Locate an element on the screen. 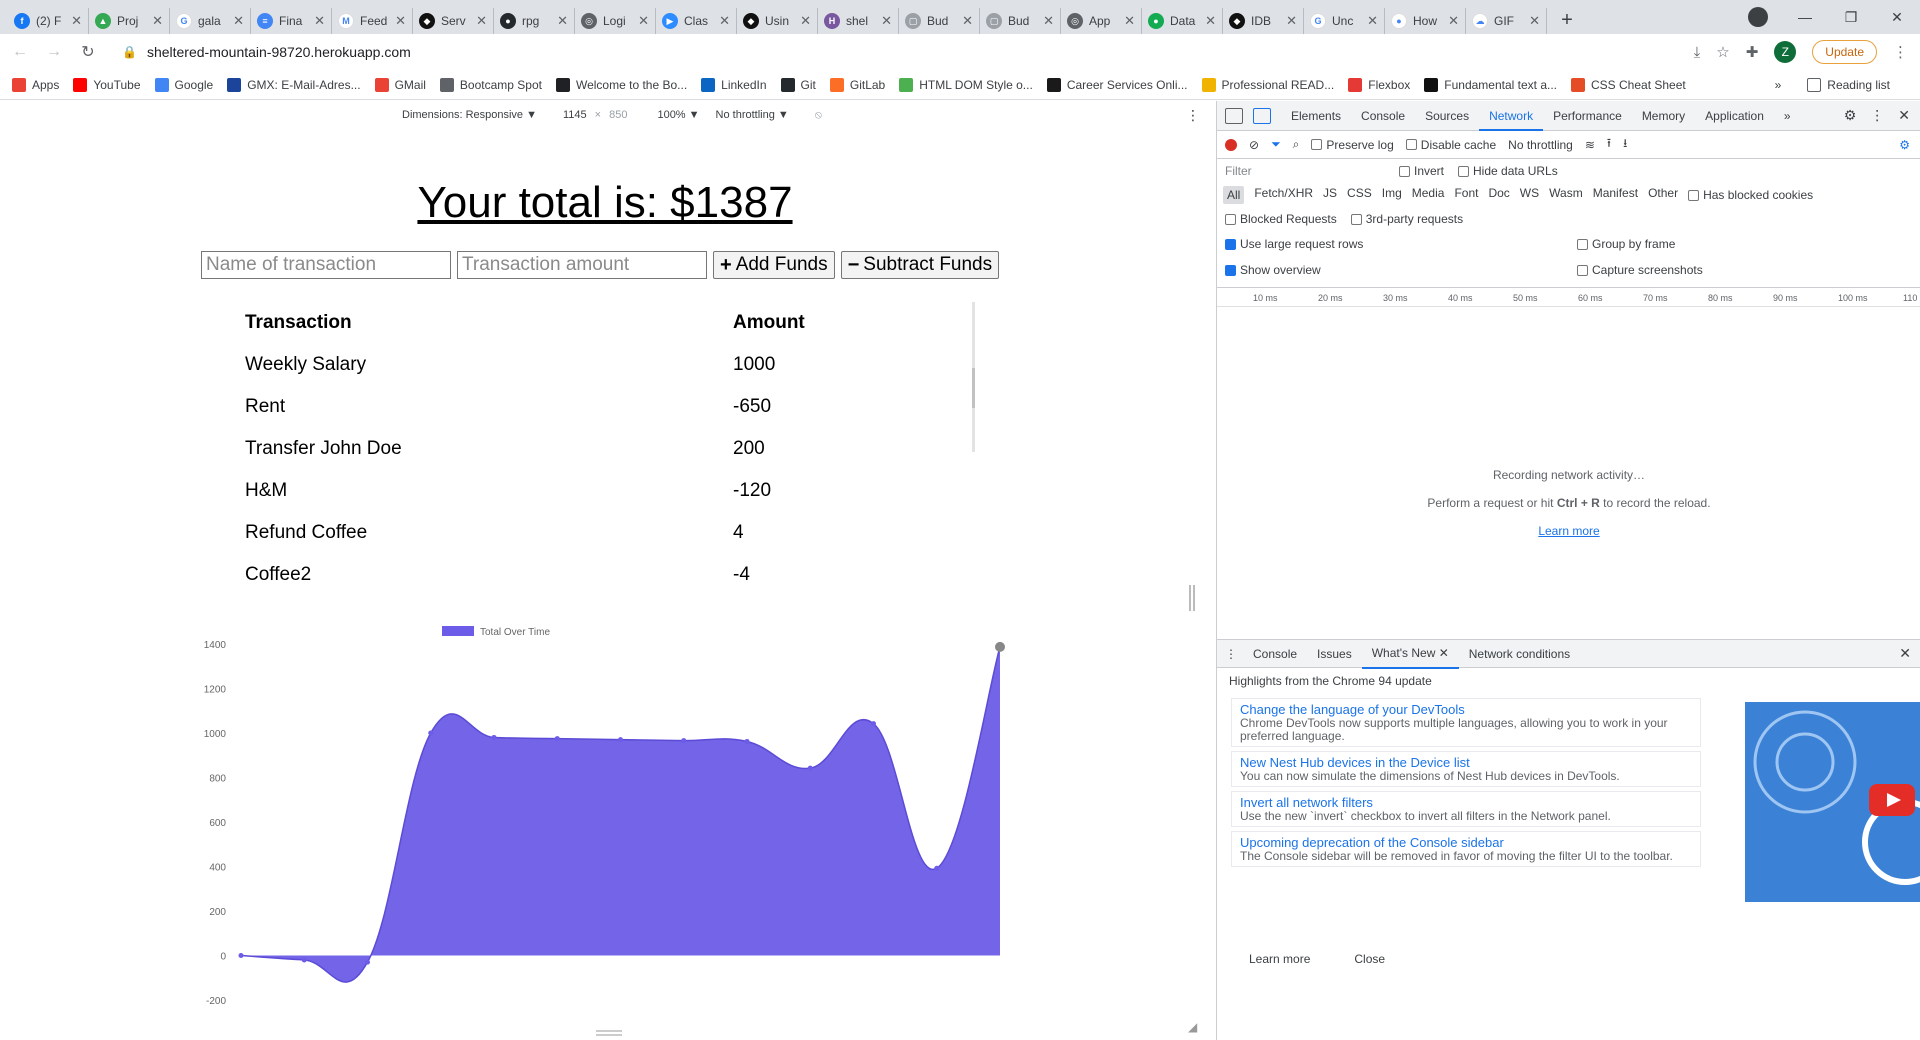  browser-tab: ◎ Logi ✕ is located at coordinates (615, 21).